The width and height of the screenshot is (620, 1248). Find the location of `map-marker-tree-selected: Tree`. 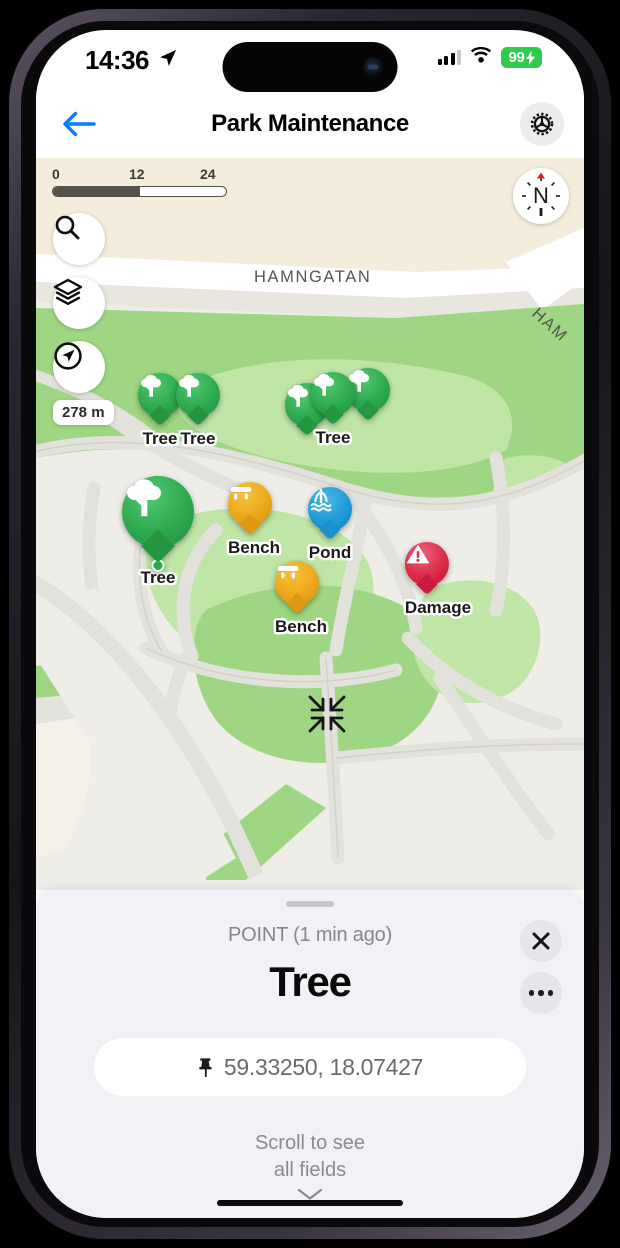

map-marker-tree-selected: Tree is located at coordinates (158, 532).